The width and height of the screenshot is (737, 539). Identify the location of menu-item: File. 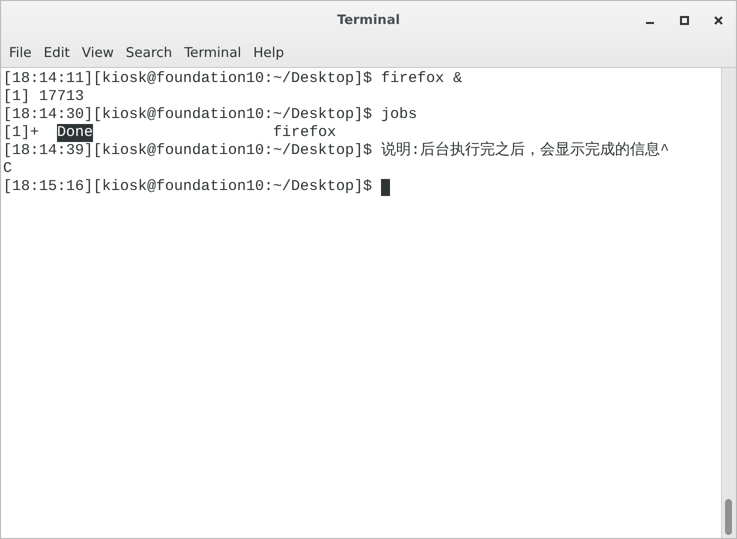
(20, 53).